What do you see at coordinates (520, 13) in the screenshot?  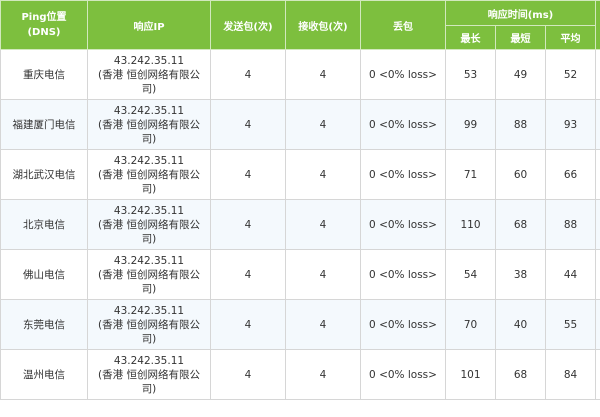 I see `header-response-time: 响应时间(ms)` at bounding box center [520, 13].